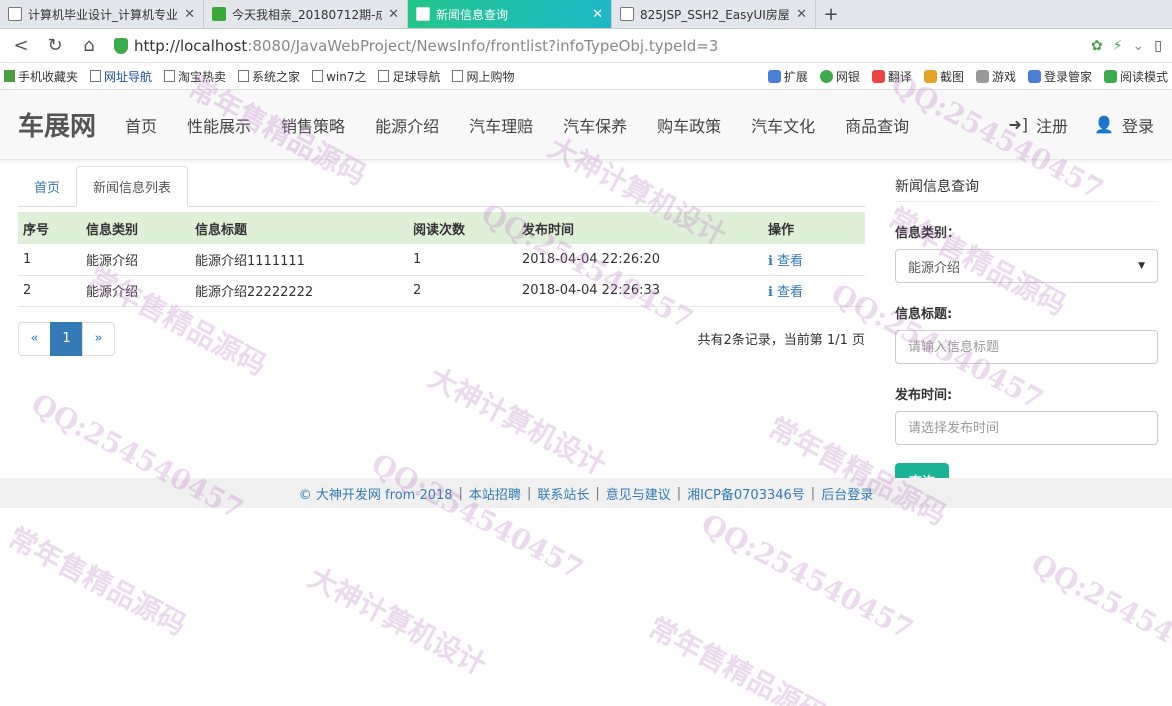 The height and width of the screenshot is (706, 1172). I want to click on nav-item-performance: 性能展示, so click(219, 125).